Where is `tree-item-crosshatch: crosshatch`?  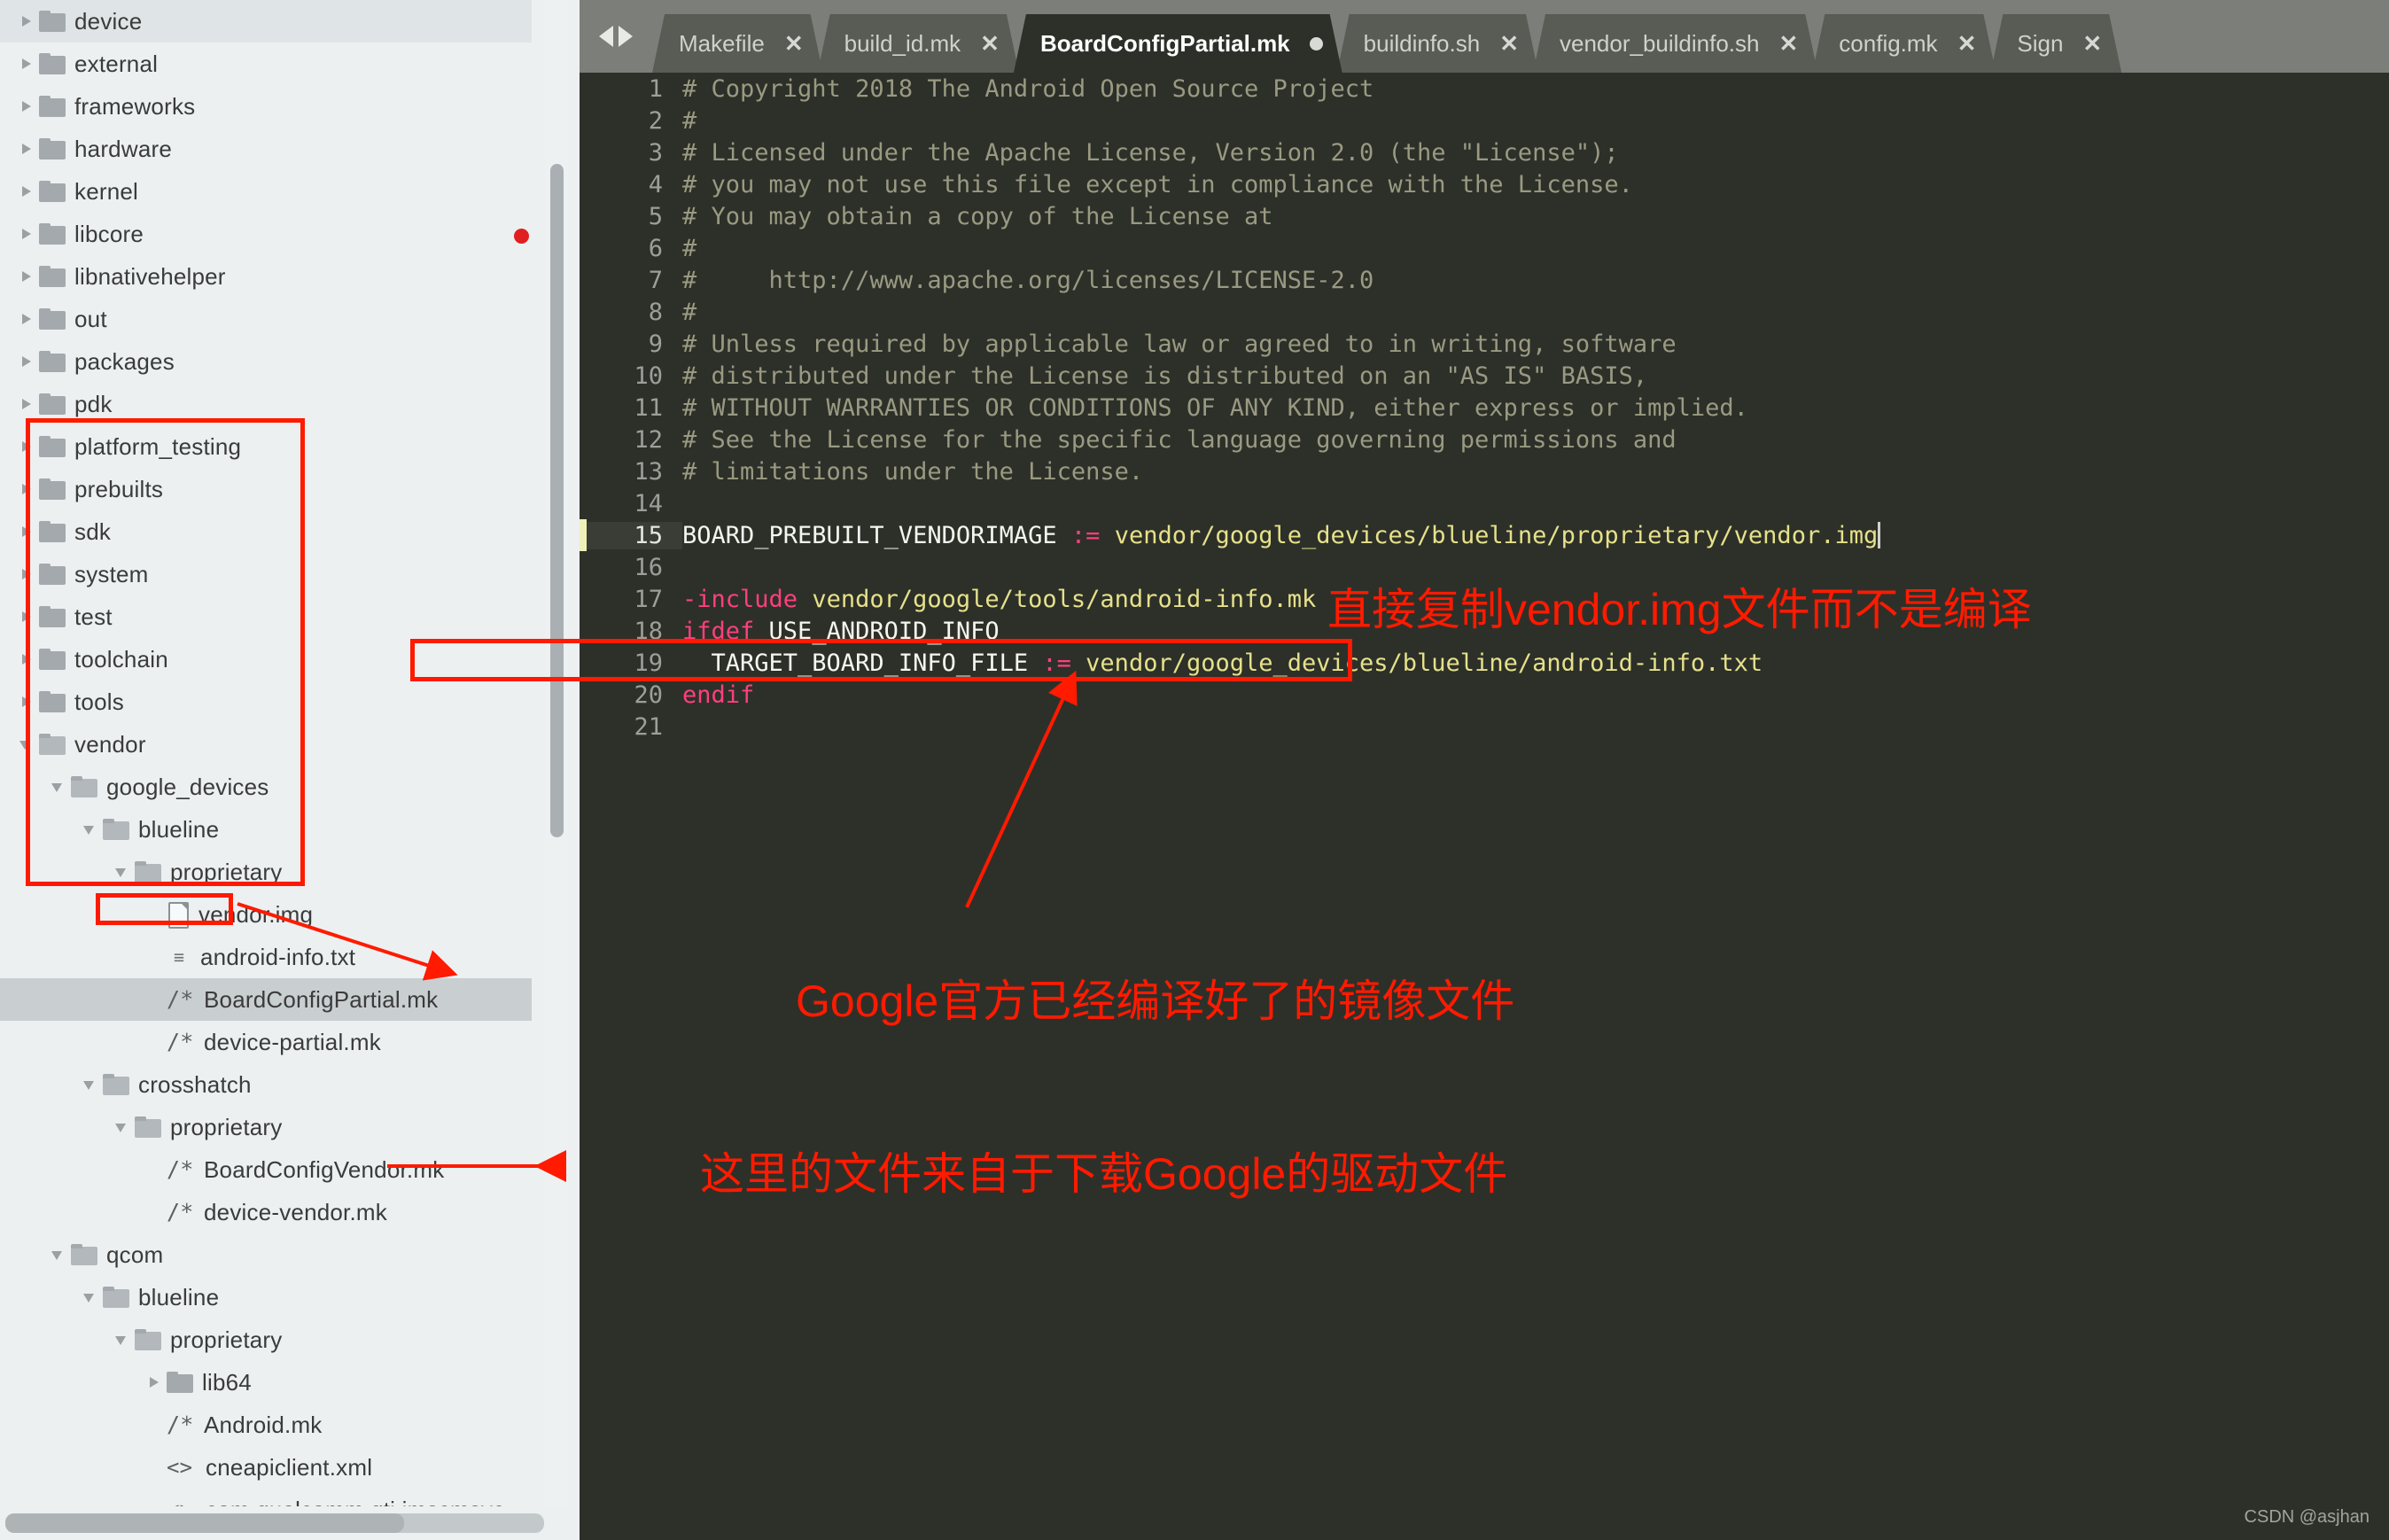 tree-item-crosshatch: crosshatch is located at coordinates (266, 1084).